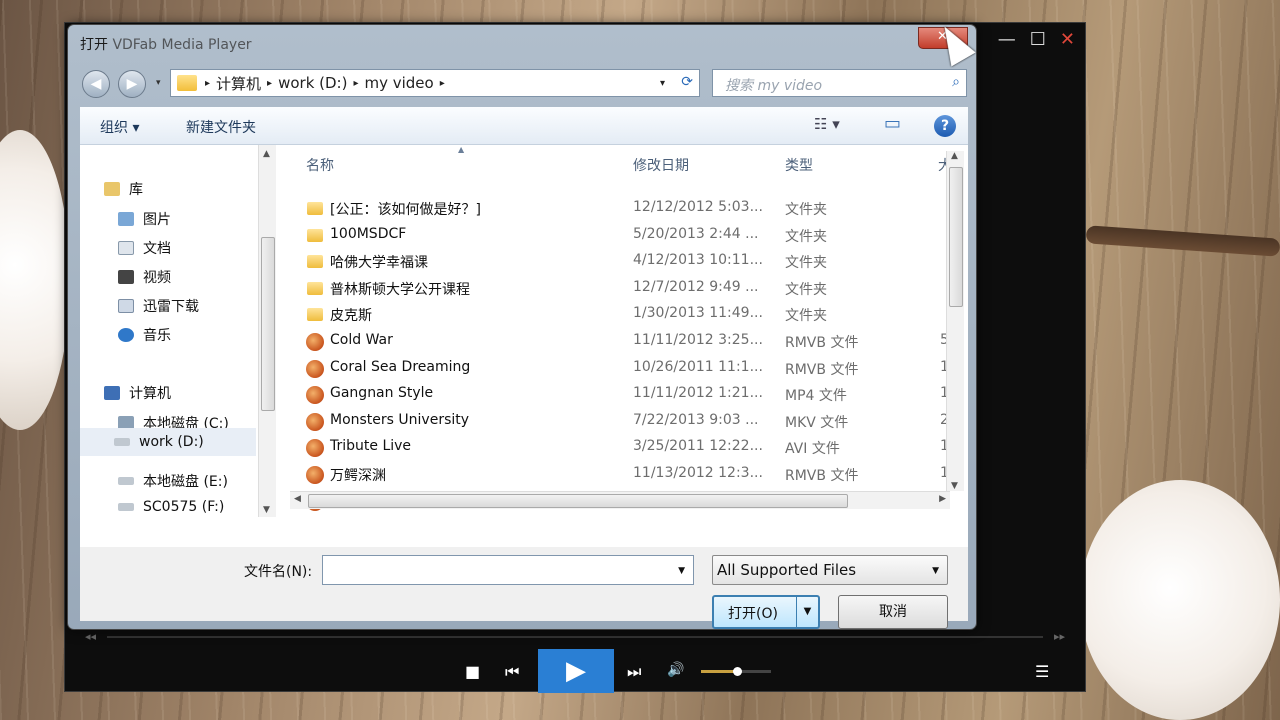 The image size is (1280, 720). What do you see at coordinates (171, 507) in the screenshot?
I see `nav-item-drive-f: SC0575 (F:)` at bounding box center [171, 507].